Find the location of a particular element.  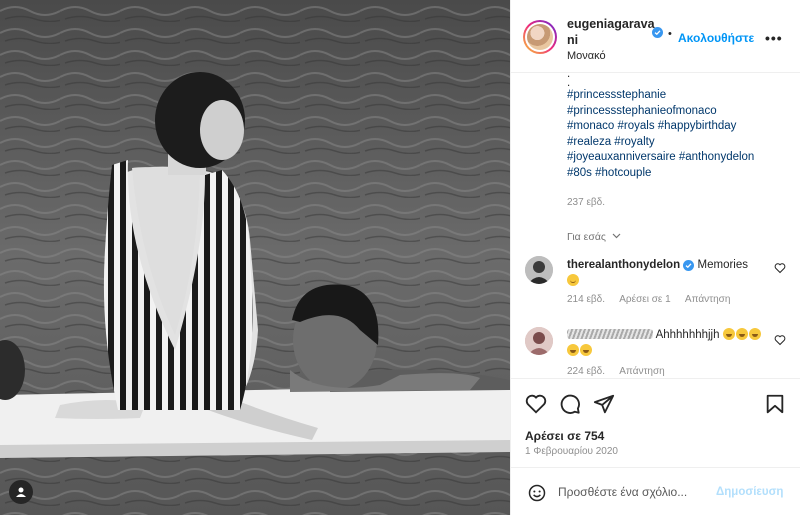

comment-body: Ahhhhhhhjjh is located at coordinates (671, 343).